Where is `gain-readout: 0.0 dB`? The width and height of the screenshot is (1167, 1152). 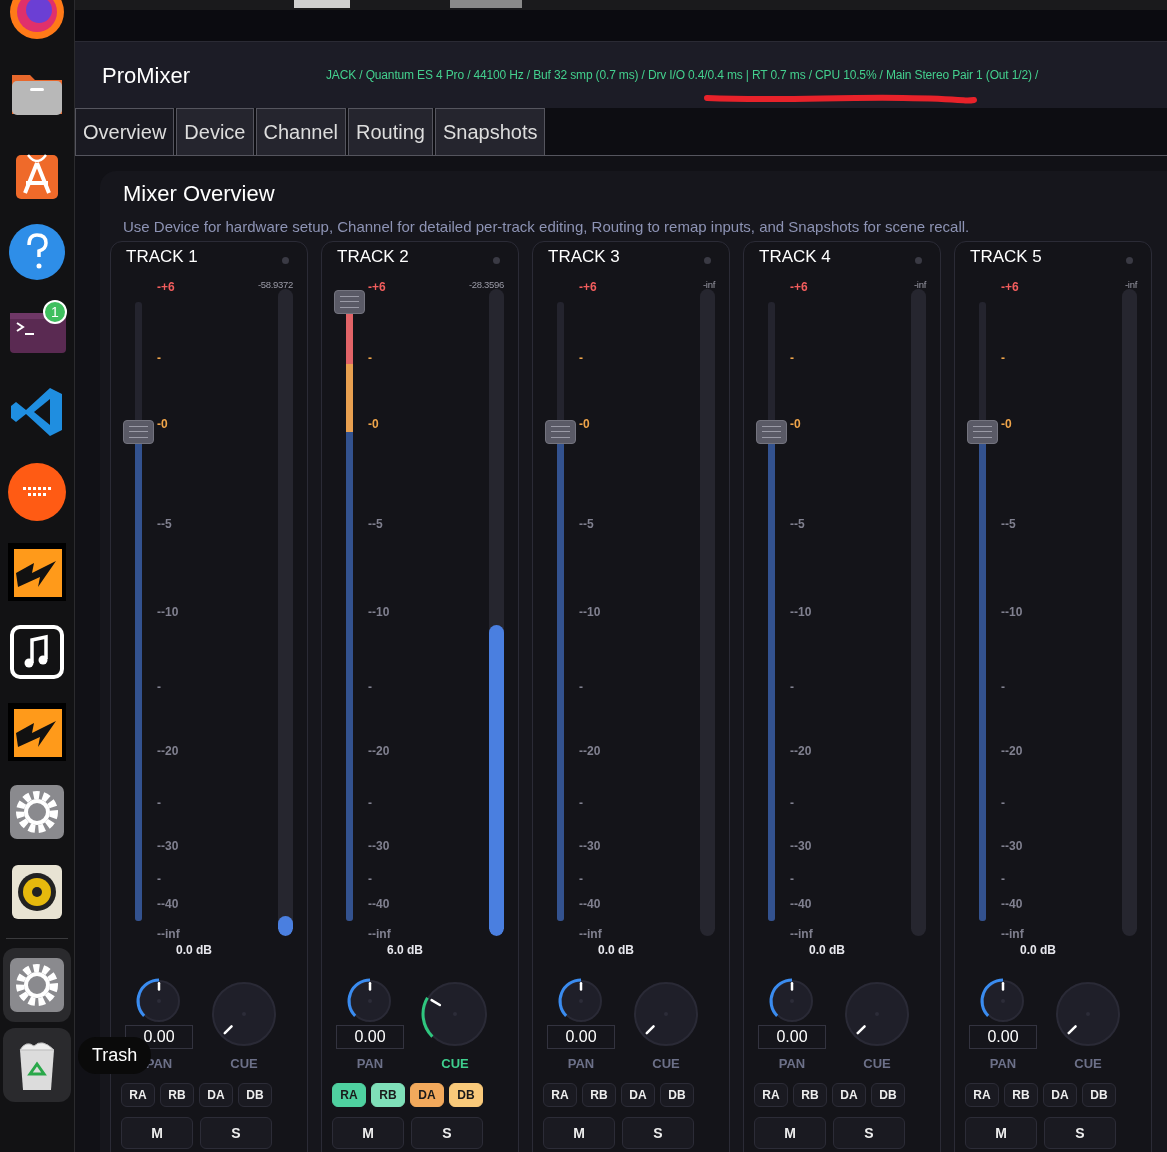
gain-readout: 0.0 dB is located at coordinates (1038, 950).